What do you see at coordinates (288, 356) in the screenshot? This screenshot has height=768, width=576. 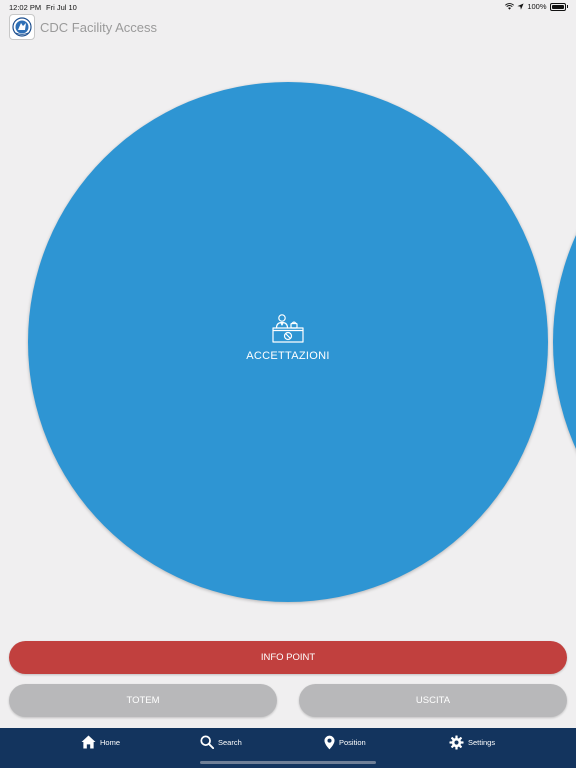 I see `circle-label: ACCETTAZIONI` at bounding box center [288, 356].